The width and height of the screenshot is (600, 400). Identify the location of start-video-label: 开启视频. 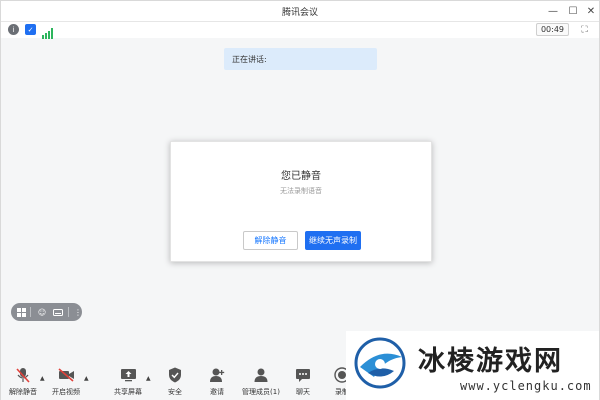
(66, 392).